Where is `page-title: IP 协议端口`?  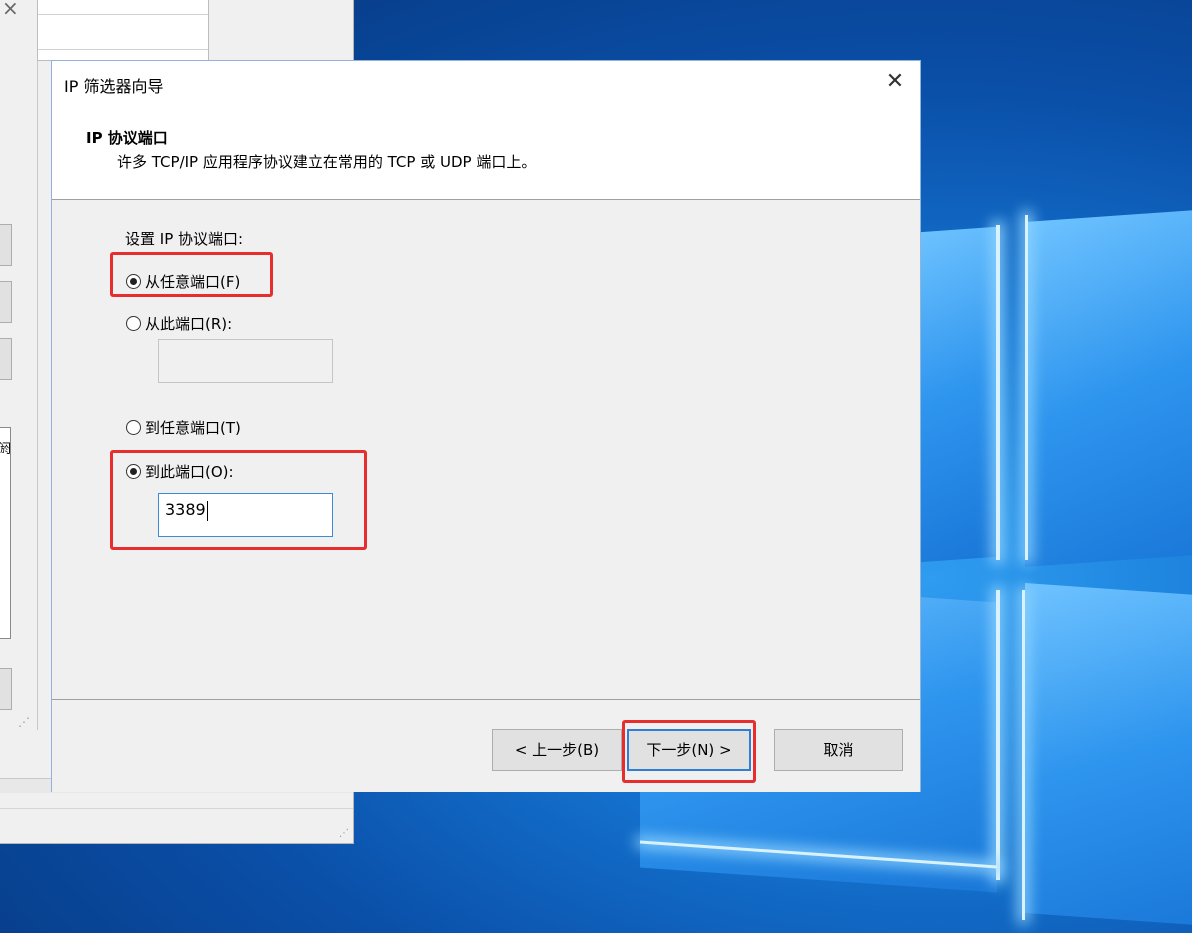 page-title: IP 协议端口 is located at coordinates (127, 138).